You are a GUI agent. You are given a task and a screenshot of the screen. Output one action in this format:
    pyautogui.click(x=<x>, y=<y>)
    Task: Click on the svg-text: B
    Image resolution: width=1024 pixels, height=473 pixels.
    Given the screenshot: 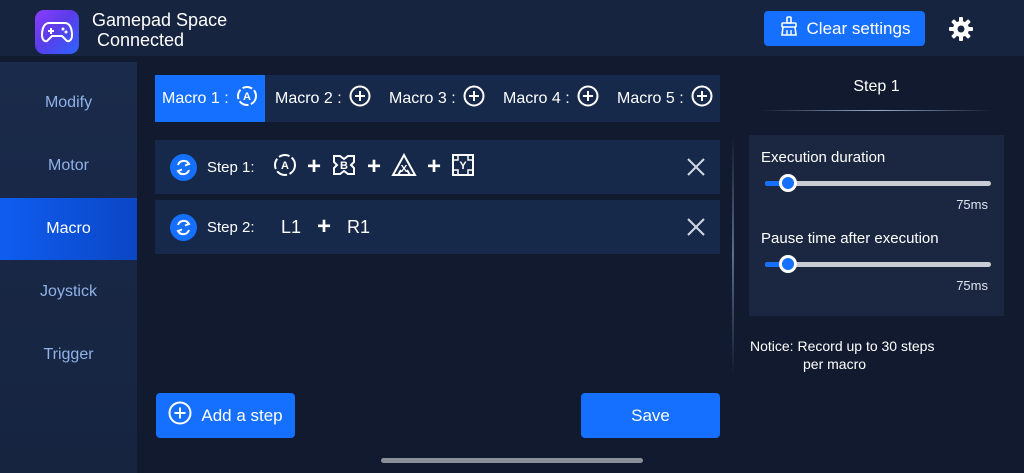 What is the action you would take?
    pyautogui.click(x=344, y=166)
    